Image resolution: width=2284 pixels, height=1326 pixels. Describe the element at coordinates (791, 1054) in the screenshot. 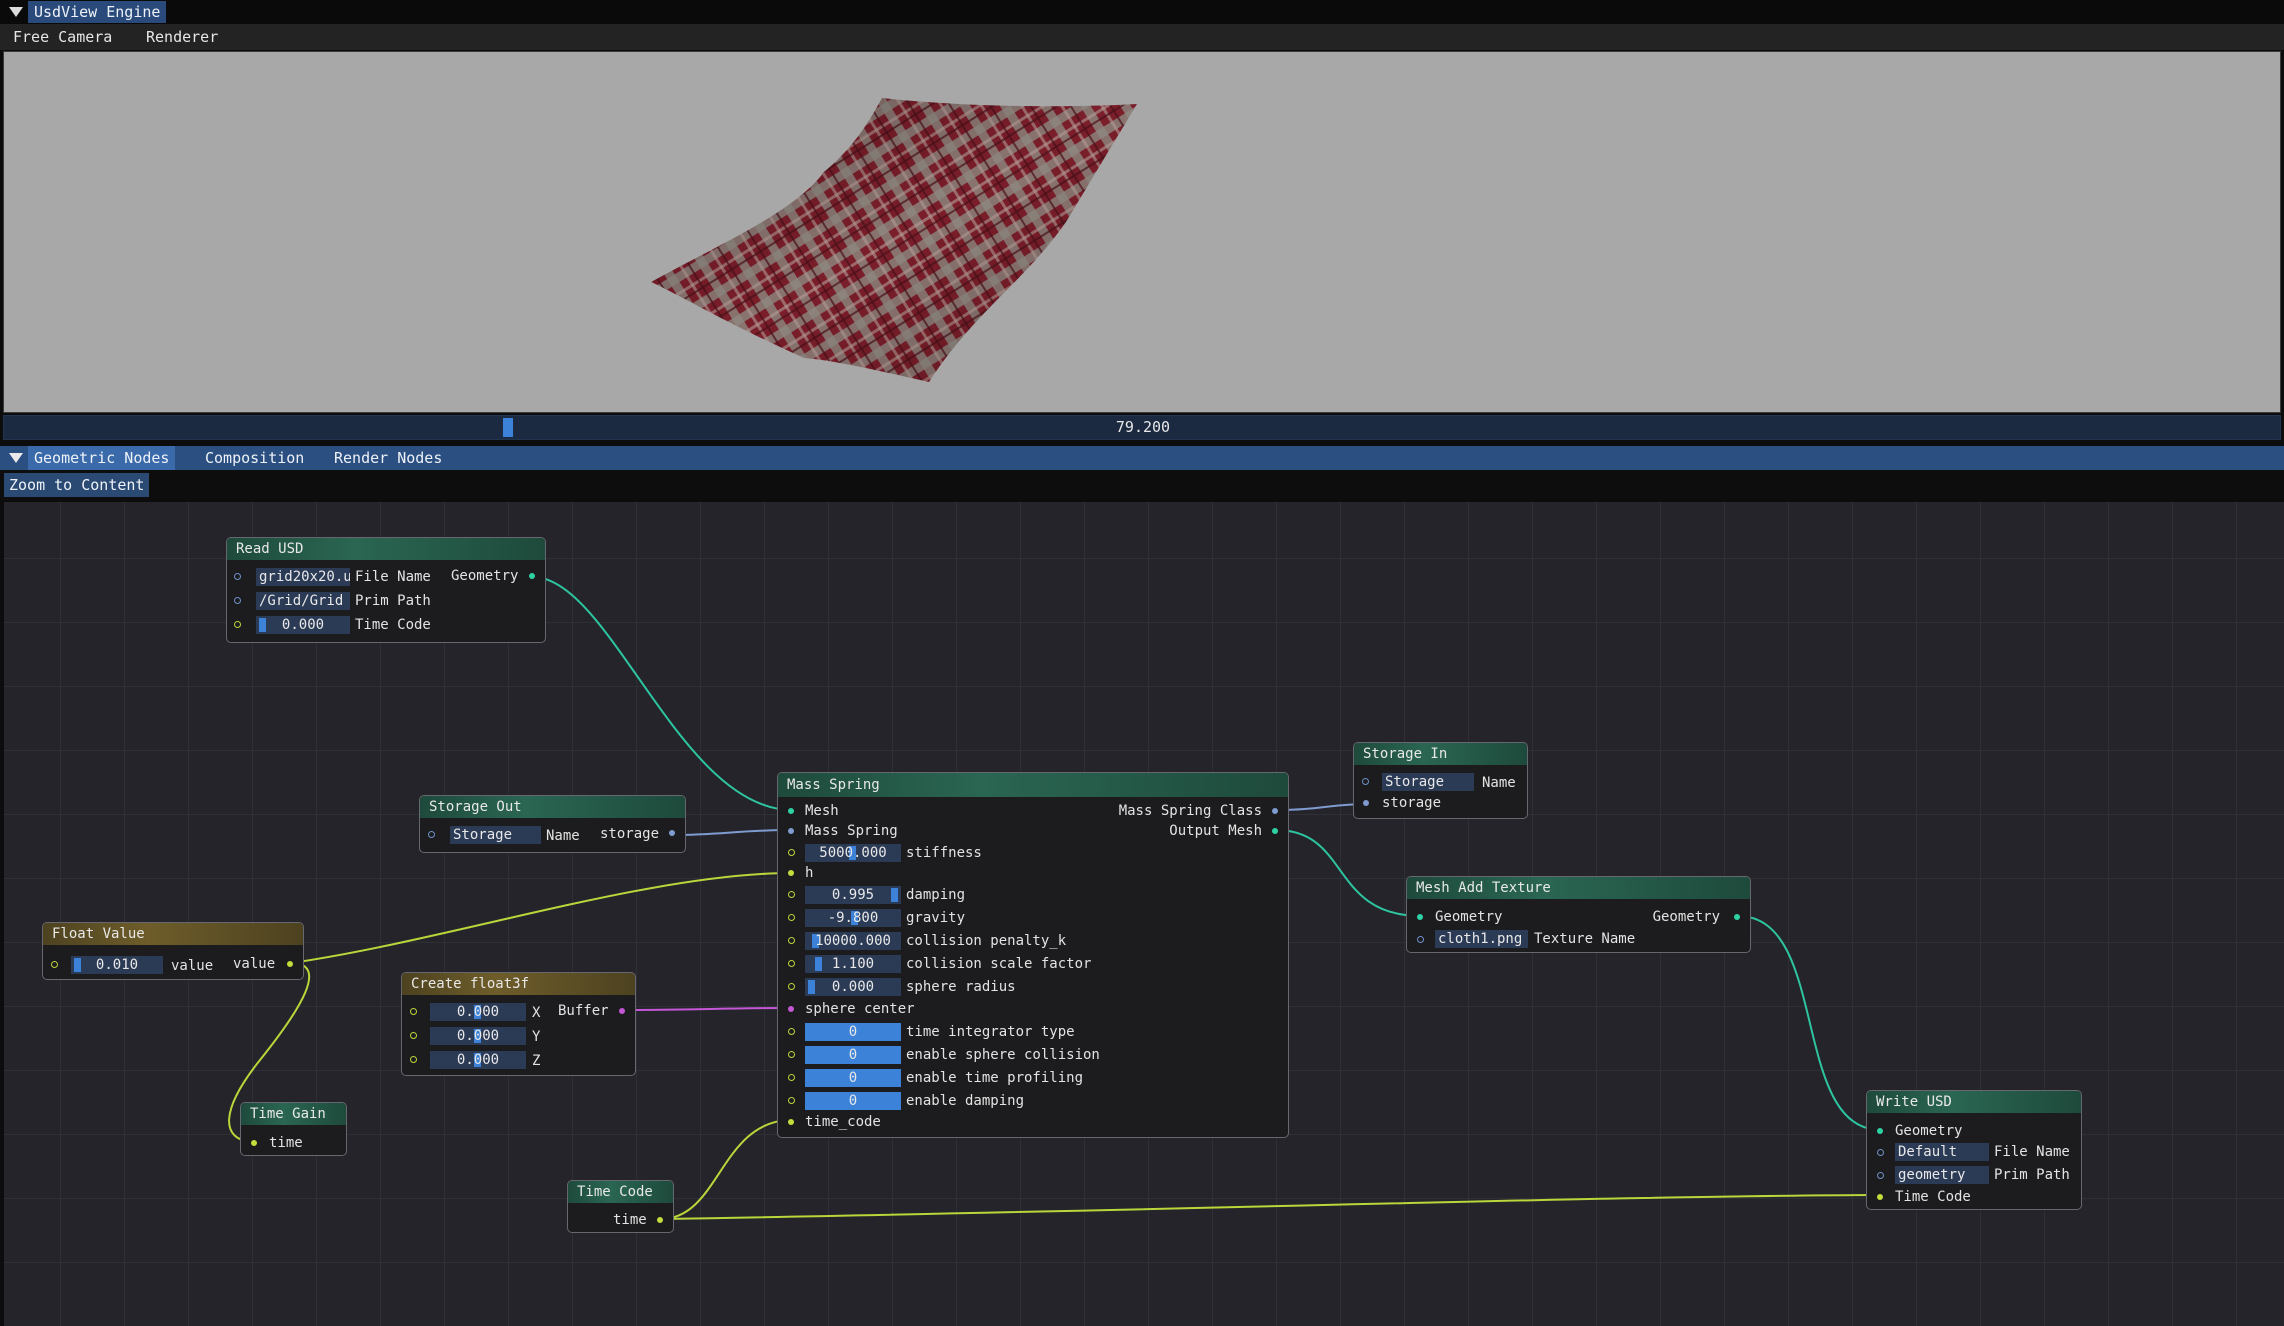

I see `sphere-collision-pin` at that location.